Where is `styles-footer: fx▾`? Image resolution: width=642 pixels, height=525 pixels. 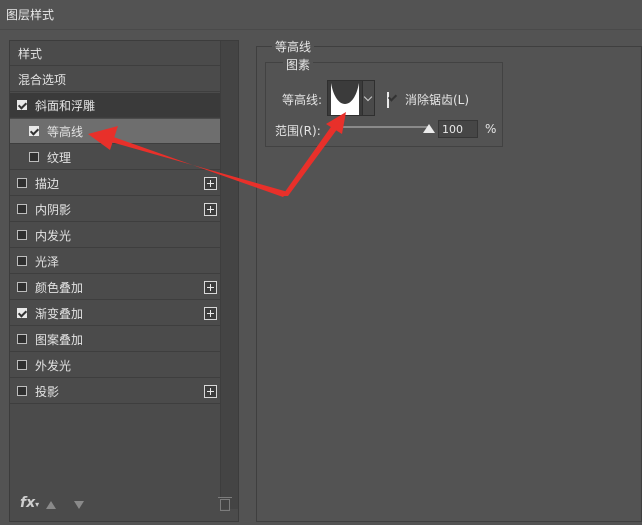 styles-footer: fx▾ is located at coordinates (124, 506).